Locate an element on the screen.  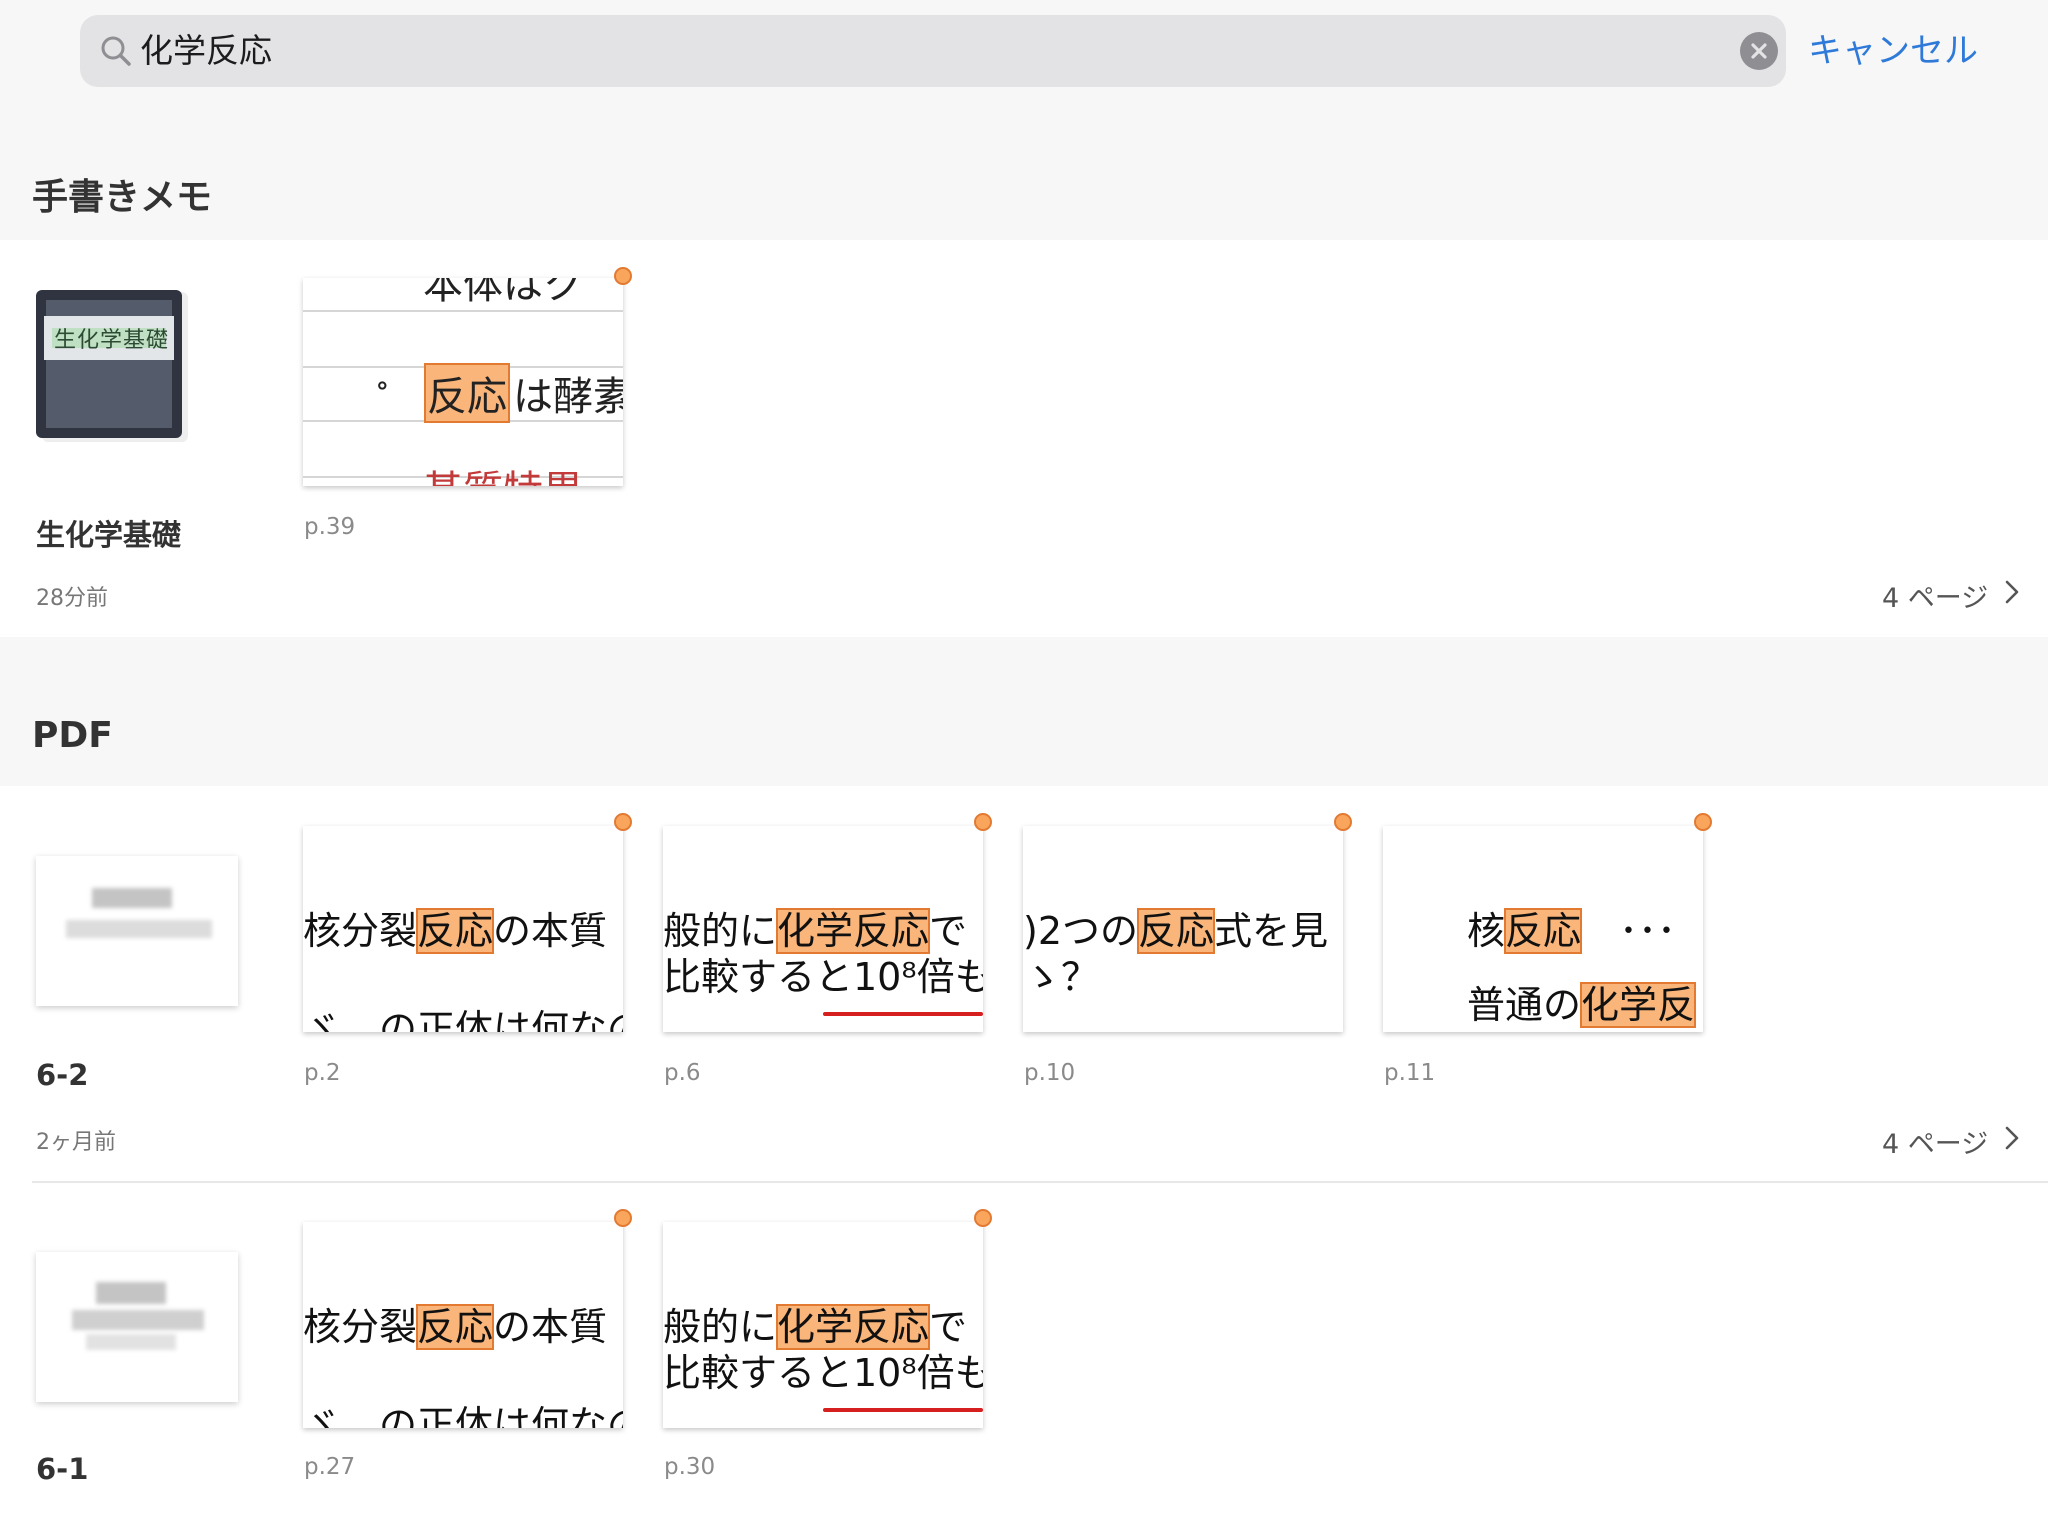
pdf-doc-name: 6-1 is located at coordinates (62, 1469).